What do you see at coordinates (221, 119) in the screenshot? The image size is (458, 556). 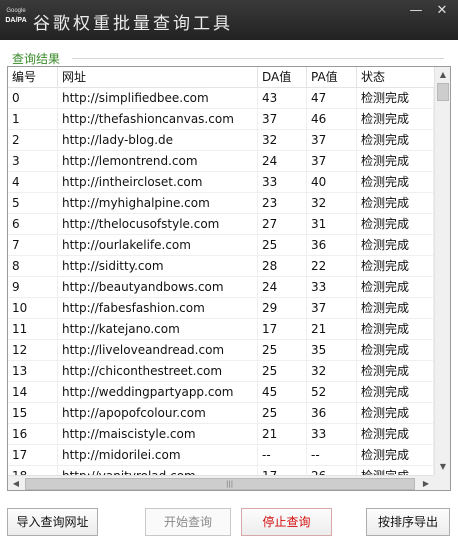 I see `table-row: 1 http://thefashioncanvas.com 37 46 检测完成` at bounding box center [221, 119].